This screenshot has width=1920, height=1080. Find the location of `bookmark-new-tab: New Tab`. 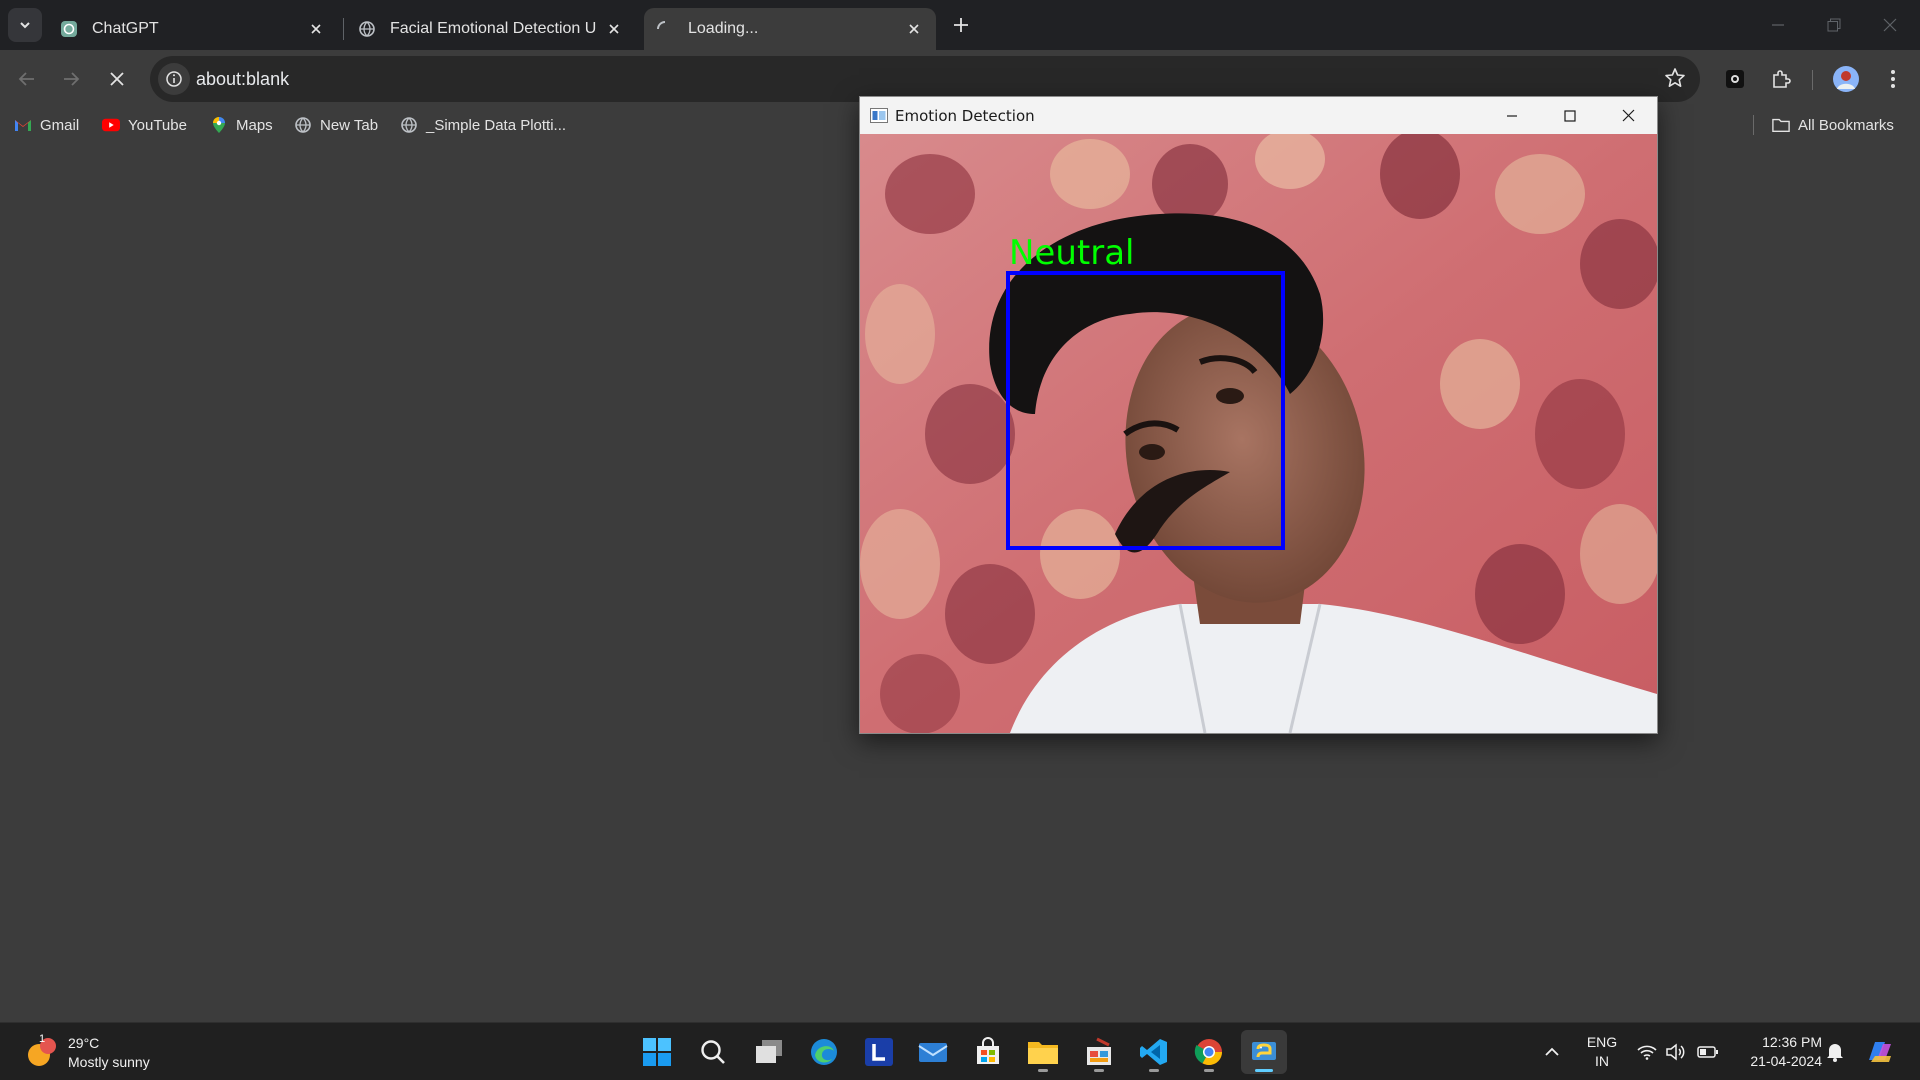

bookmark-new-tab: New Tab is located at coordinates (336, 125).